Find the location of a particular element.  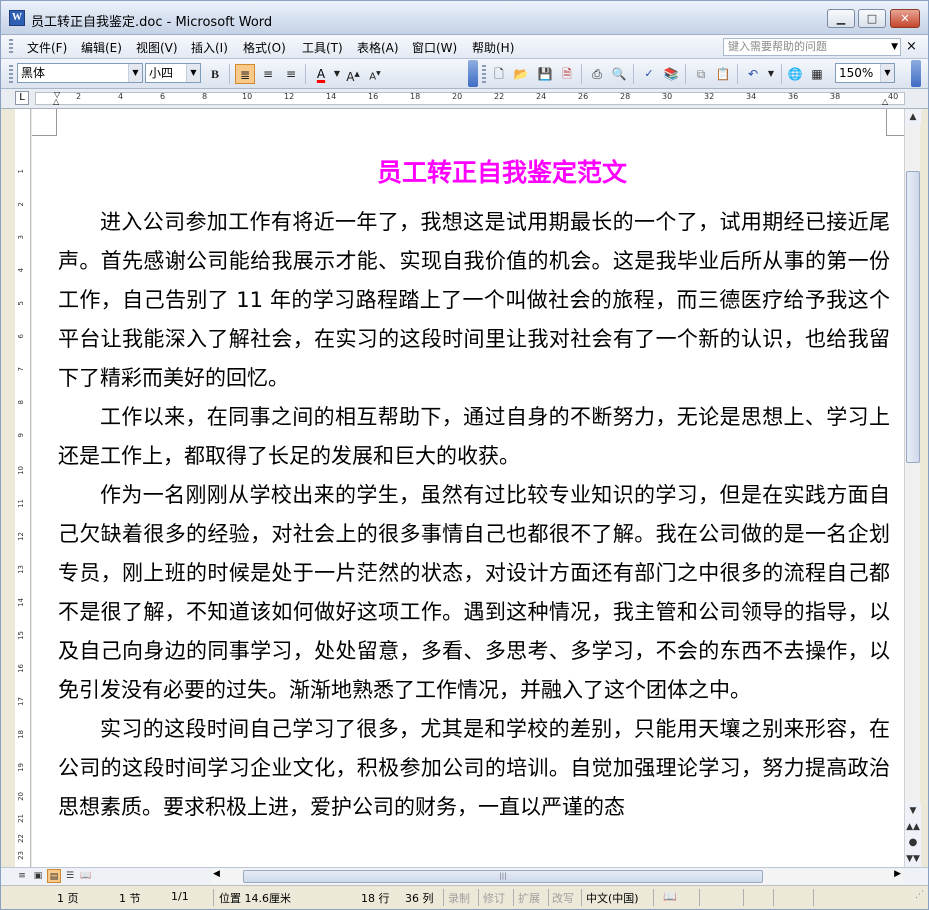

zoom-combo: 150% ▼ is located at coordinates (865, 73).